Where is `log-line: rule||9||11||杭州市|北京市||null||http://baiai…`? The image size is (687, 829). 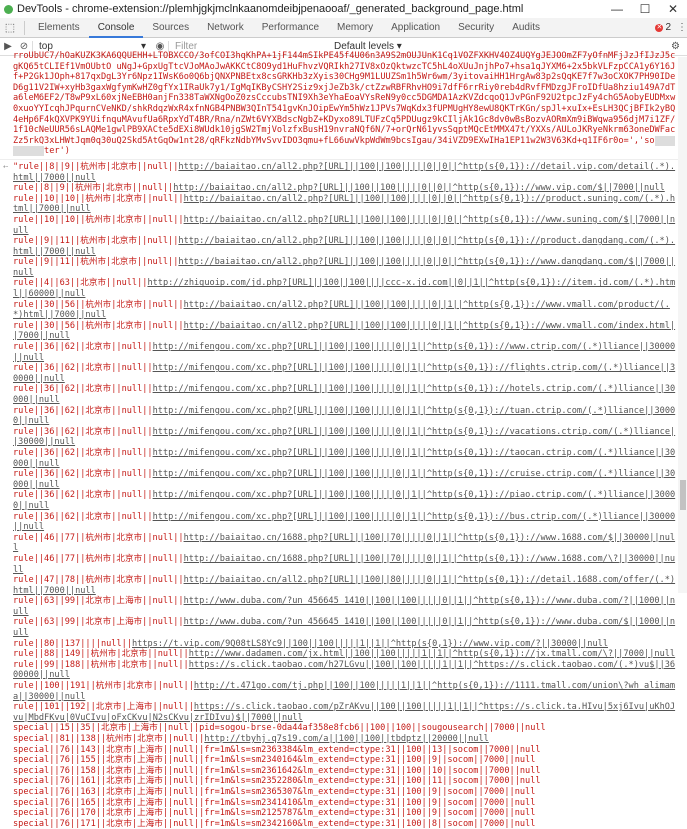 log-line: rule||9||11||杭州市|北京市||null||http://baiai… is located at coordinates (344, 267).